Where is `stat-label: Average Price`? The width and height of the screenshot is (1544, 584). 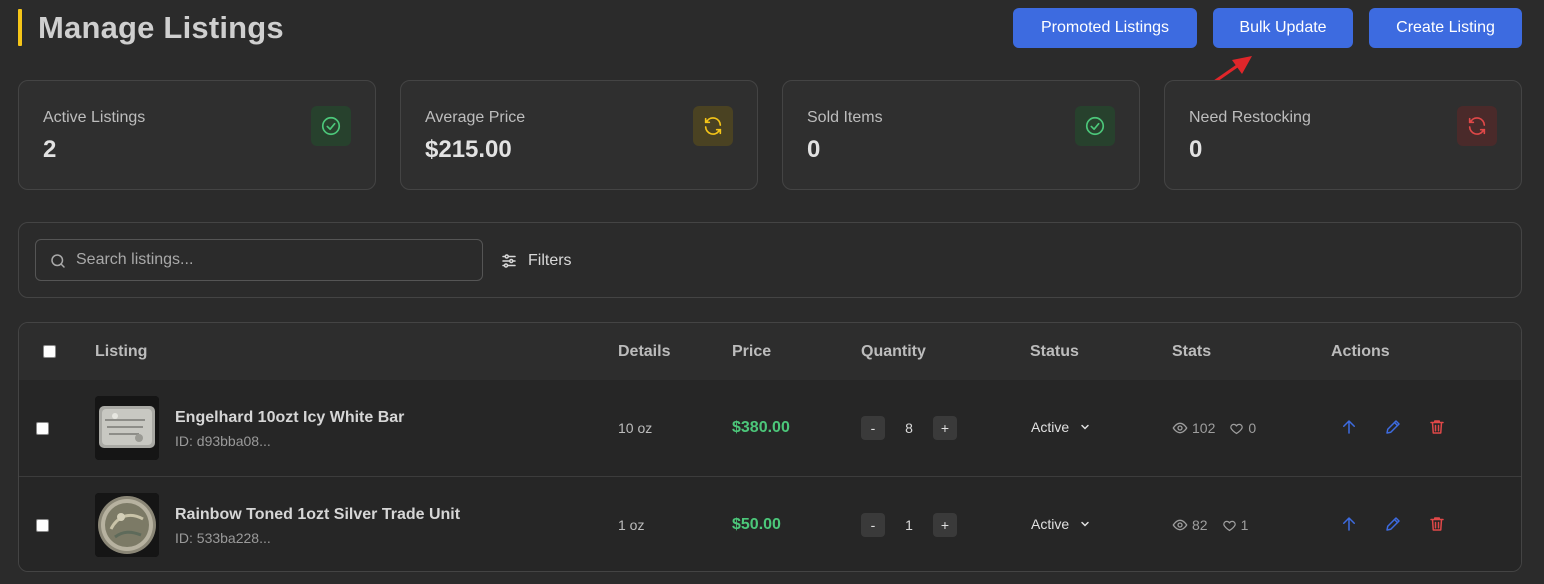 stat-label: Average Price is located at coordinates (475, 117).